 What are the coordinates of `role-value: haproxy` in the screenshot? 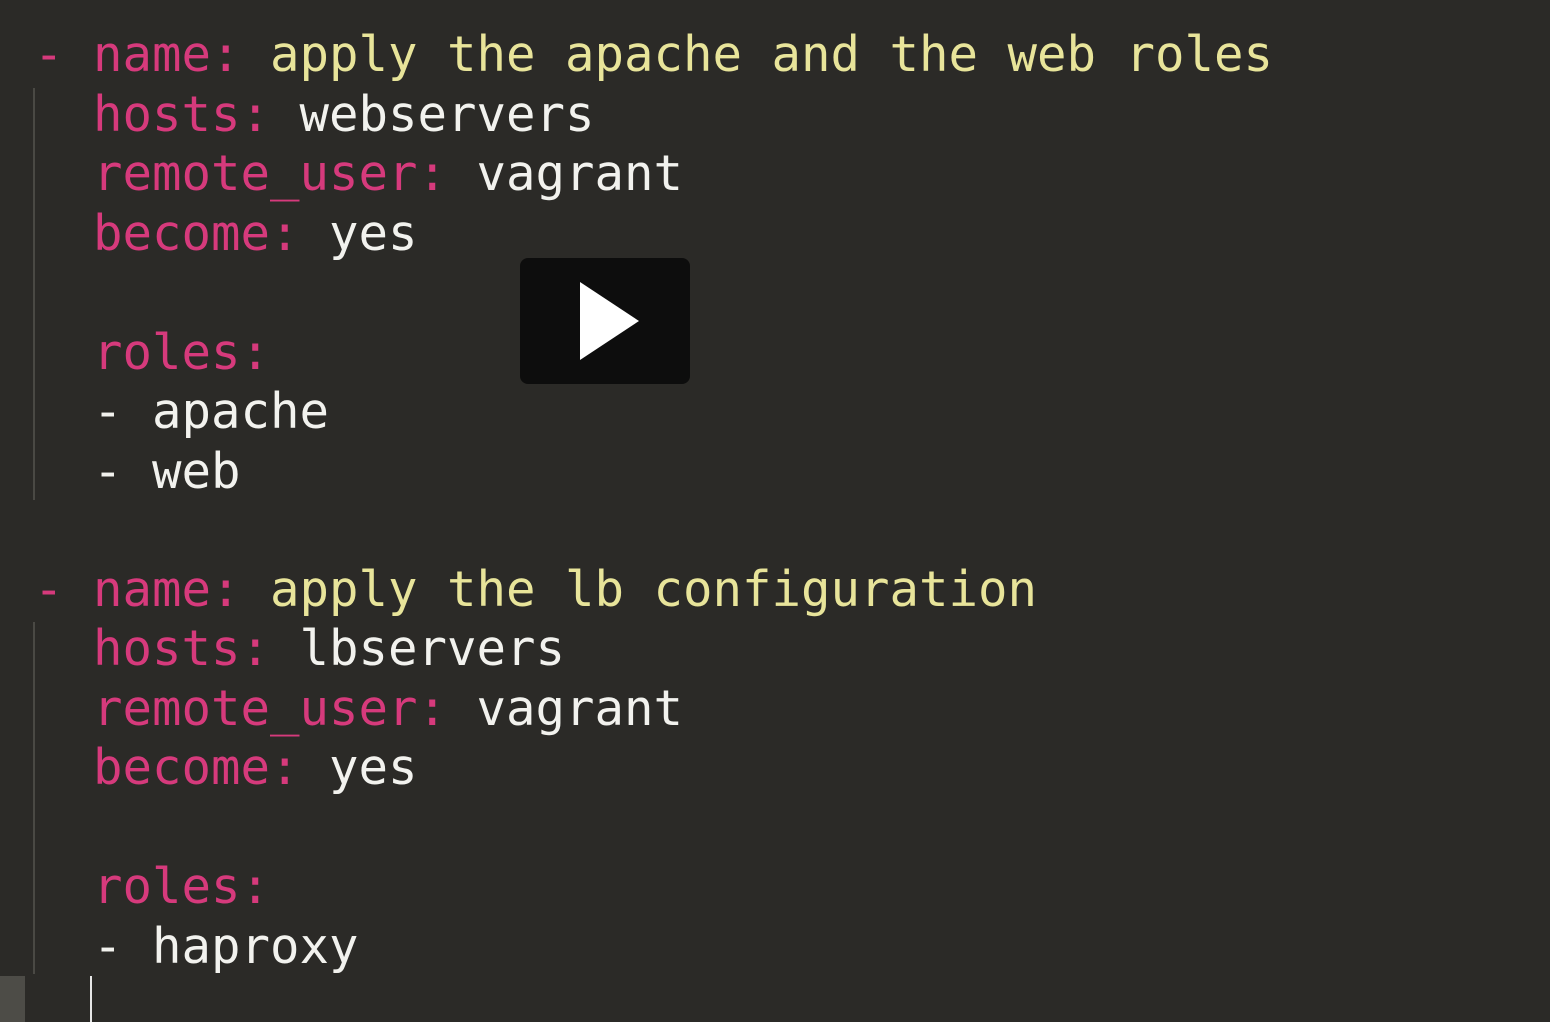 It's located at (255, 946).